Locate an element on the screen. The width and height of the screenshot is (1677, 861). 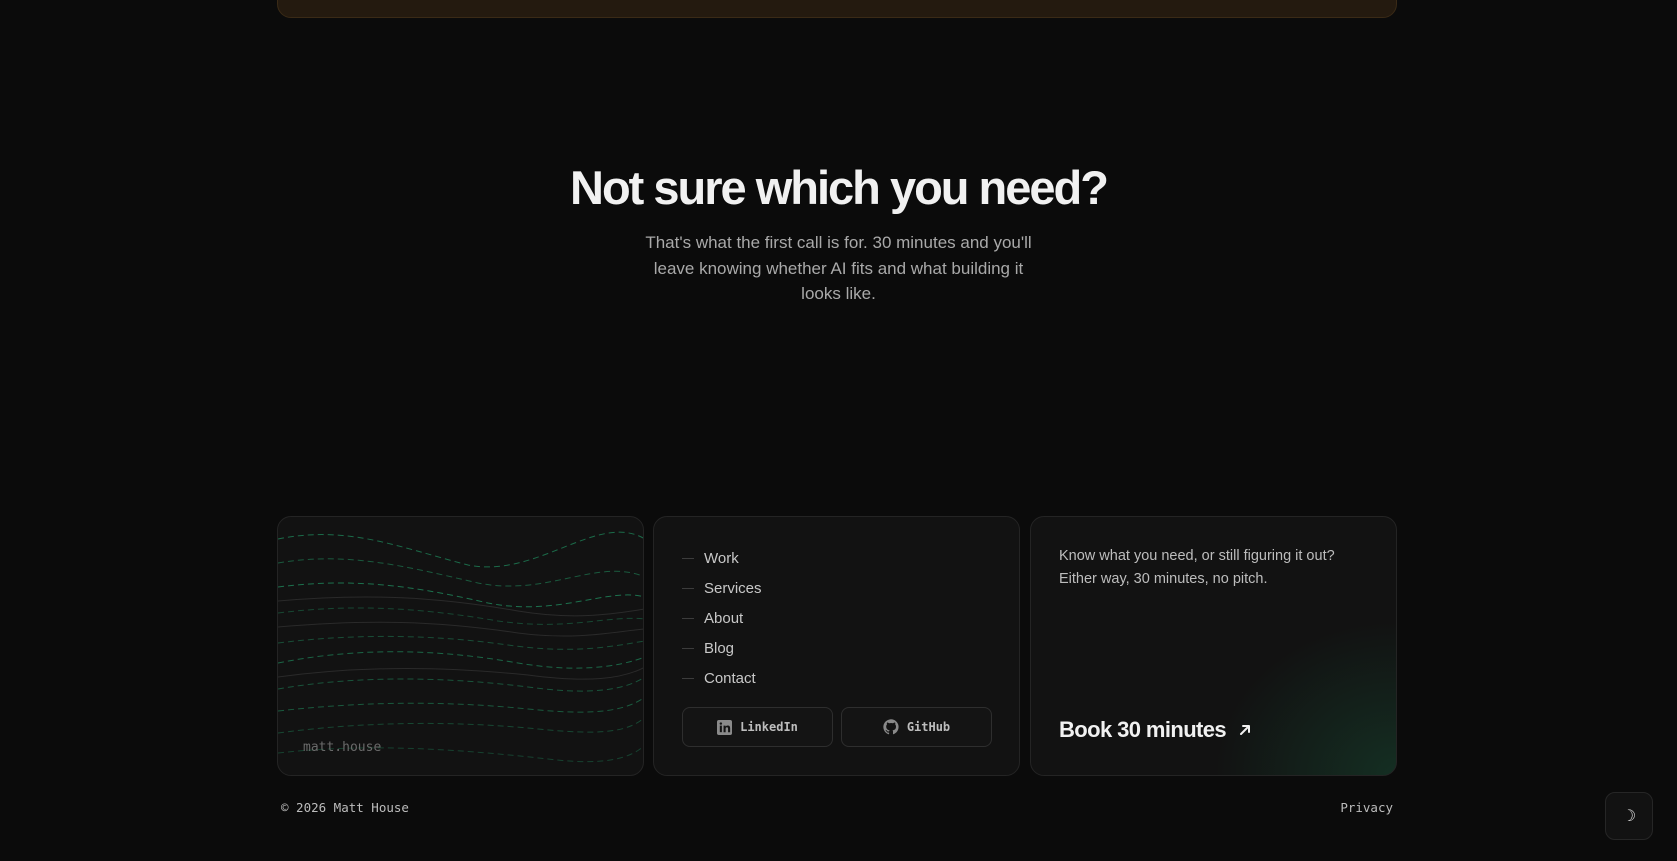
nav-item-blog: Blog is located at coordinates (722, 648).